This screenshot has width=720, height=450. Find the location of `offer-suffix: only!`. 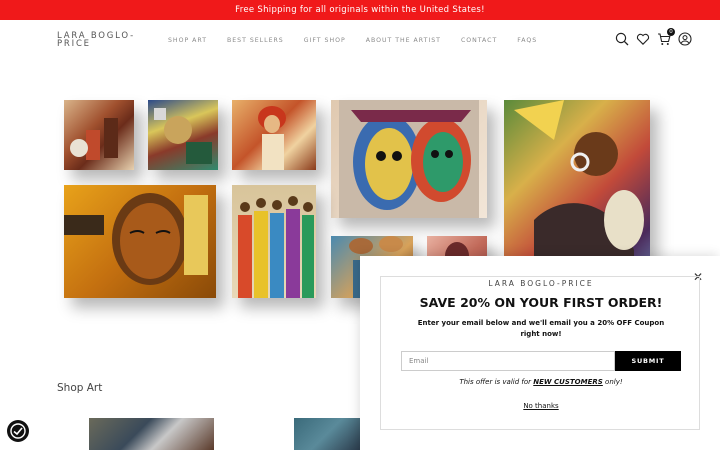

offer-suffix: only! is located at coordinates (612, 382).